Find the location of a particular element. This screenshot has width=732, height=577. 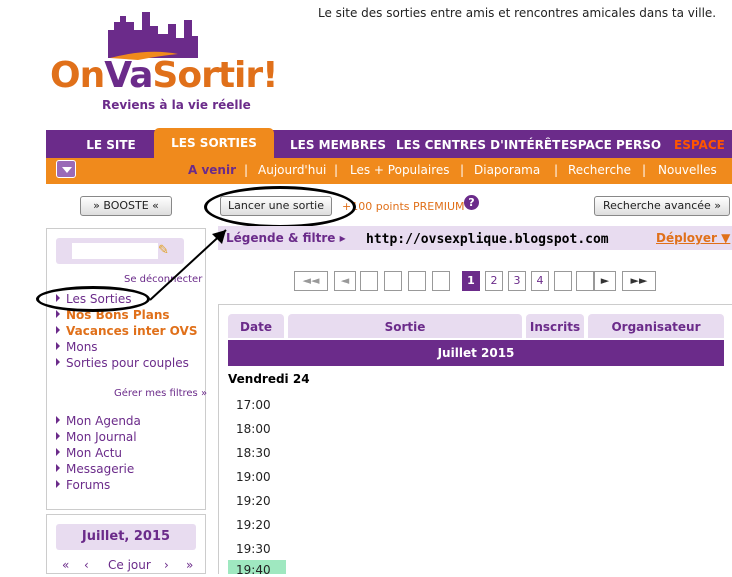

annotation-arrow-icon is located at coordinates (188, 265).